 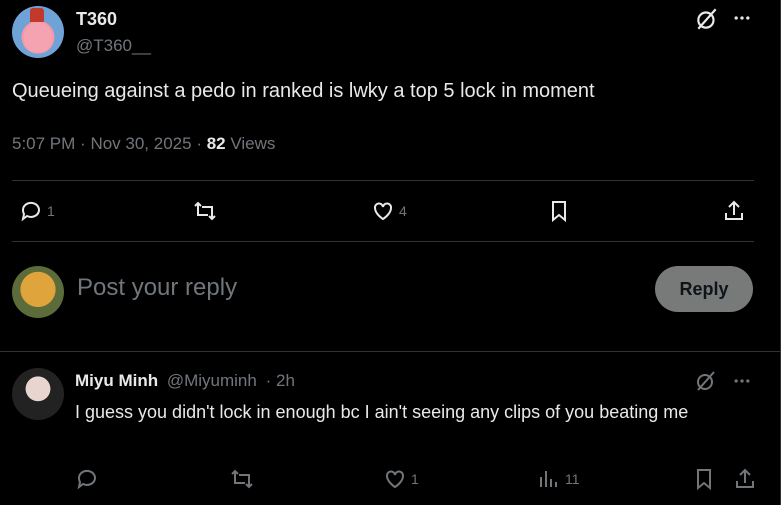 What do you see at coordinates (403, 211) in the screenshot?
I see `like-count: 4` at bounding box center [403, 211].